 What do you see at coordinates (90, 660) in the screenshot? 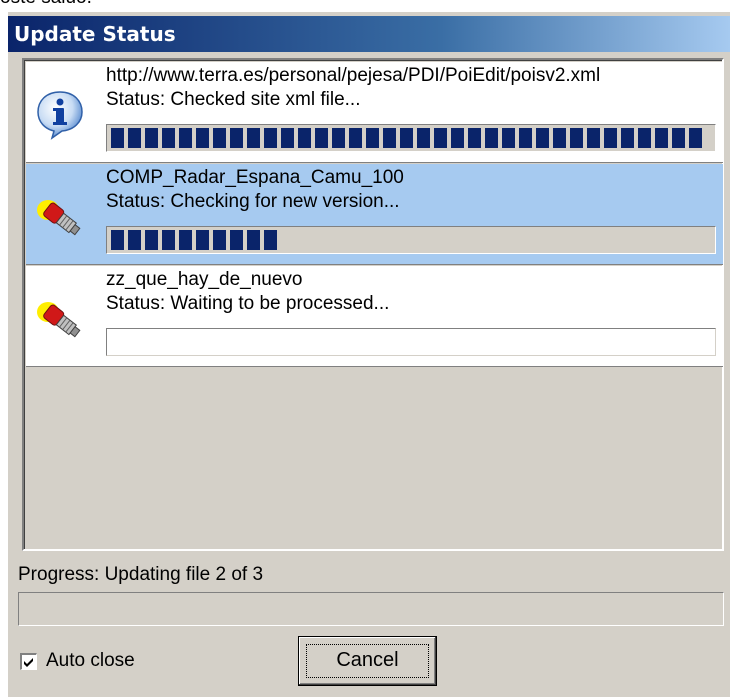
I see `auto-close-label: Auto close` at bounding box center [90, 660].